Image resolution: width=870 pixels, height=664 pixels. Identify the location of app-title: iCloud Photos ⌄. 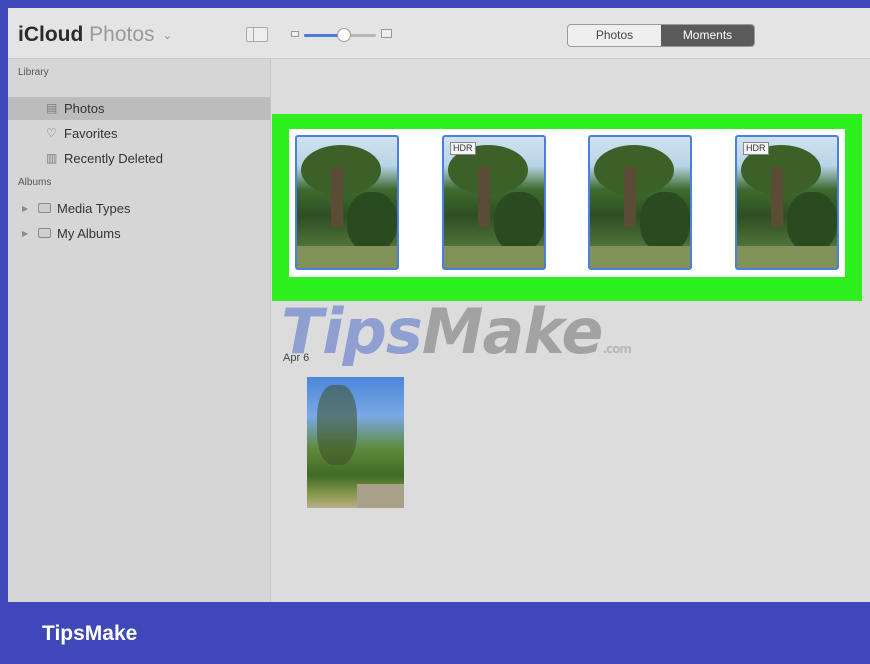
(95, 35).